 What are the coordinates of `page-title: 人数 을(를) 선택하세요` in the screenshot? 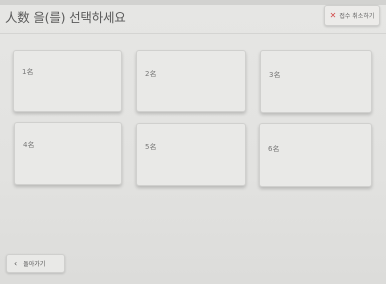 It's located at (65, 17).